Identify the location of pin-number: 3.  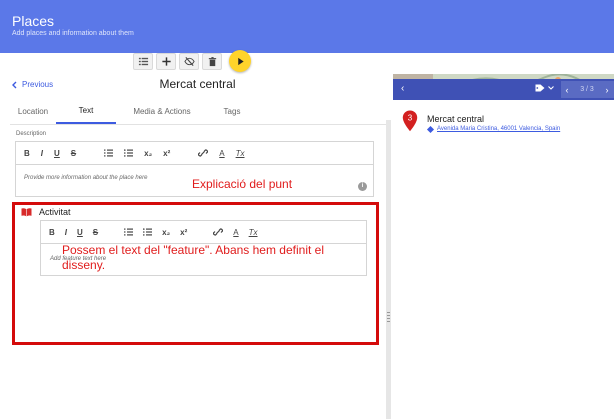
(410, 118).